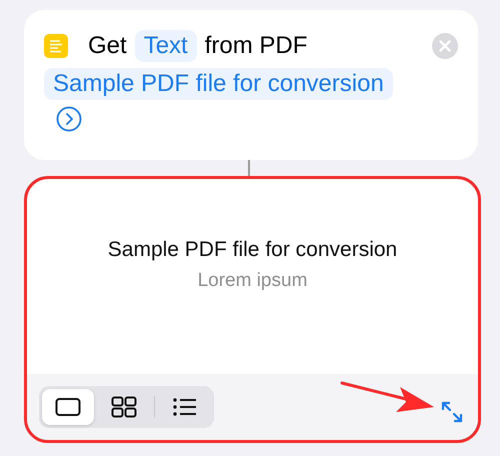  Describe the element at coordinates (218, 84) in the screenshot. I see `input-token: Sample PDF file for conversion` at that location.